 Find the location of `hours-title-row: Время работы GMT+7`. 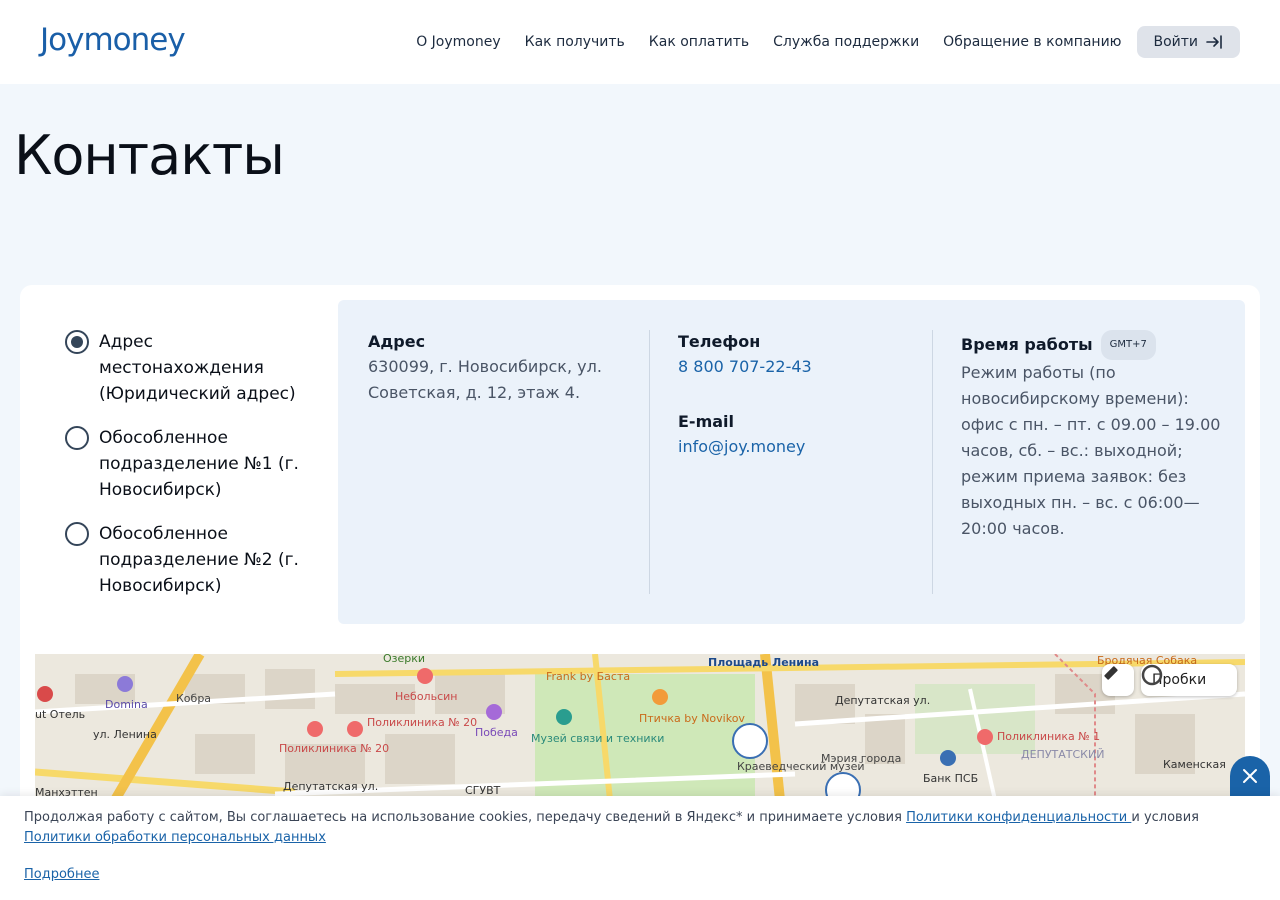

hours-title-row: Время работы GMT+7 is located at coordinates (1091, 345).